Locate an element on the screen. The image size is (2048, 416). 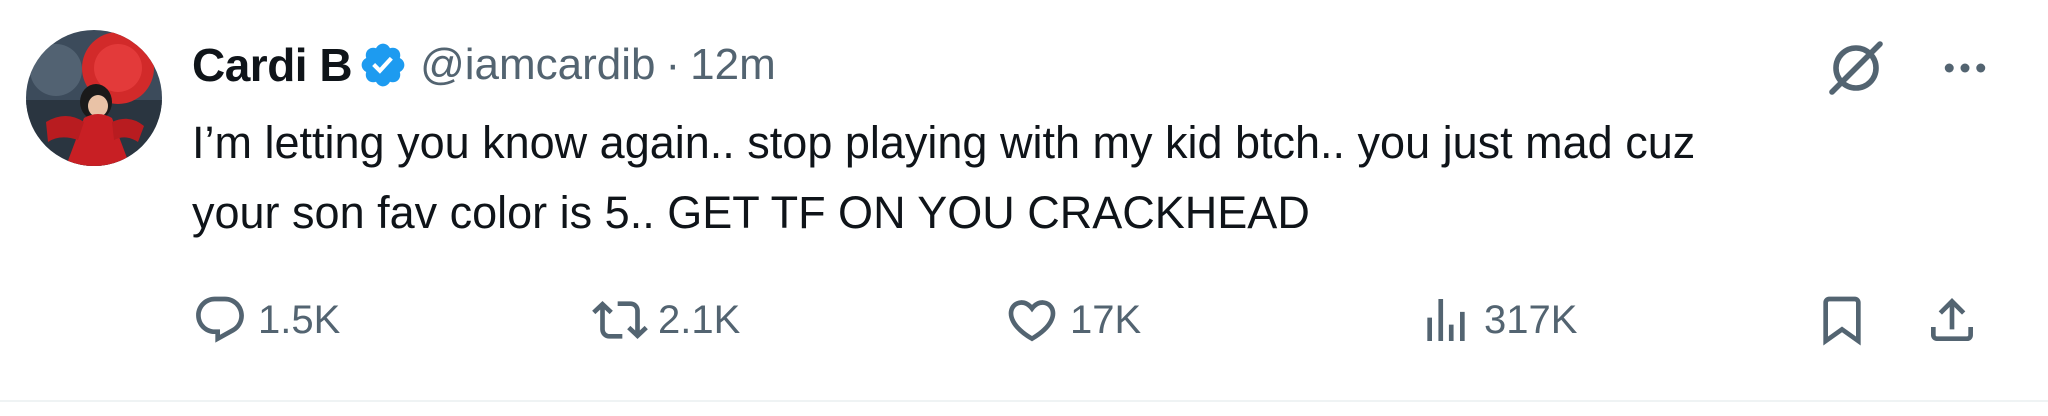
share-button is located at coordinates (1952, 320).